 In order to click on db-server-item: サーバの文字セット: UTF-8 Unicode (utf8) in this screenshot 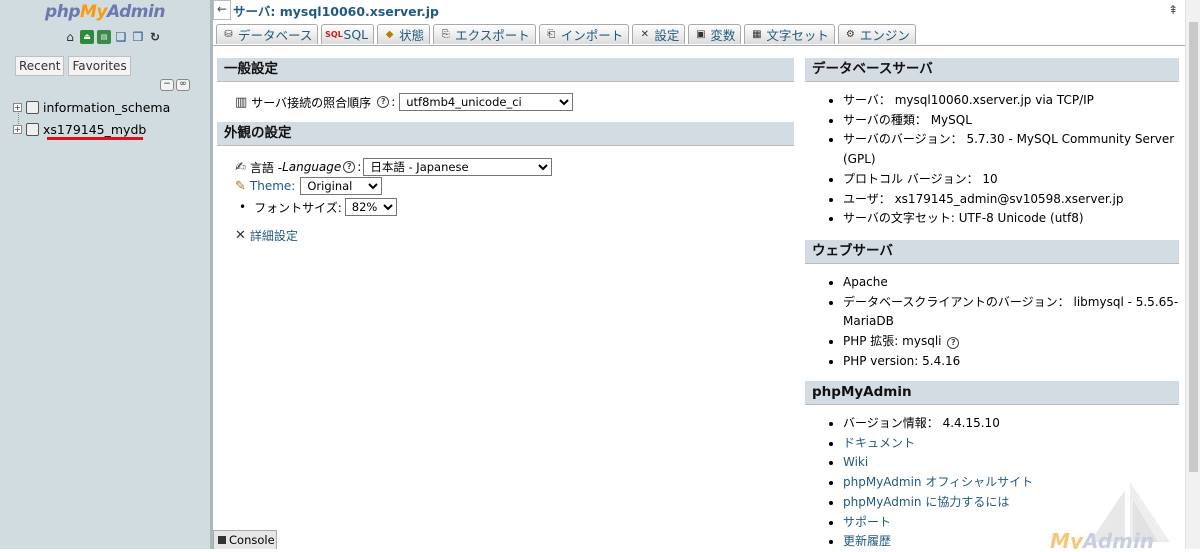, I will do `click(1011, 219)`.